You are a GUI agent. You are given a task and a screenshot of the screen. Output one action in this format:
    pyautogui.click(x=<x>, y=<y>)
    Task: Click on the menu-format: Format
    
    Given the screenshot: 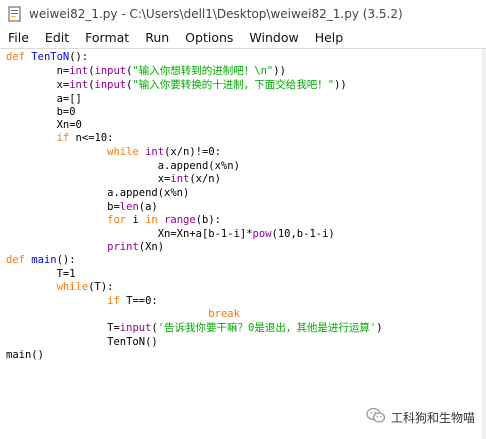 What is the action you would take?
    pyautogui.click(x=107, y=37)
    